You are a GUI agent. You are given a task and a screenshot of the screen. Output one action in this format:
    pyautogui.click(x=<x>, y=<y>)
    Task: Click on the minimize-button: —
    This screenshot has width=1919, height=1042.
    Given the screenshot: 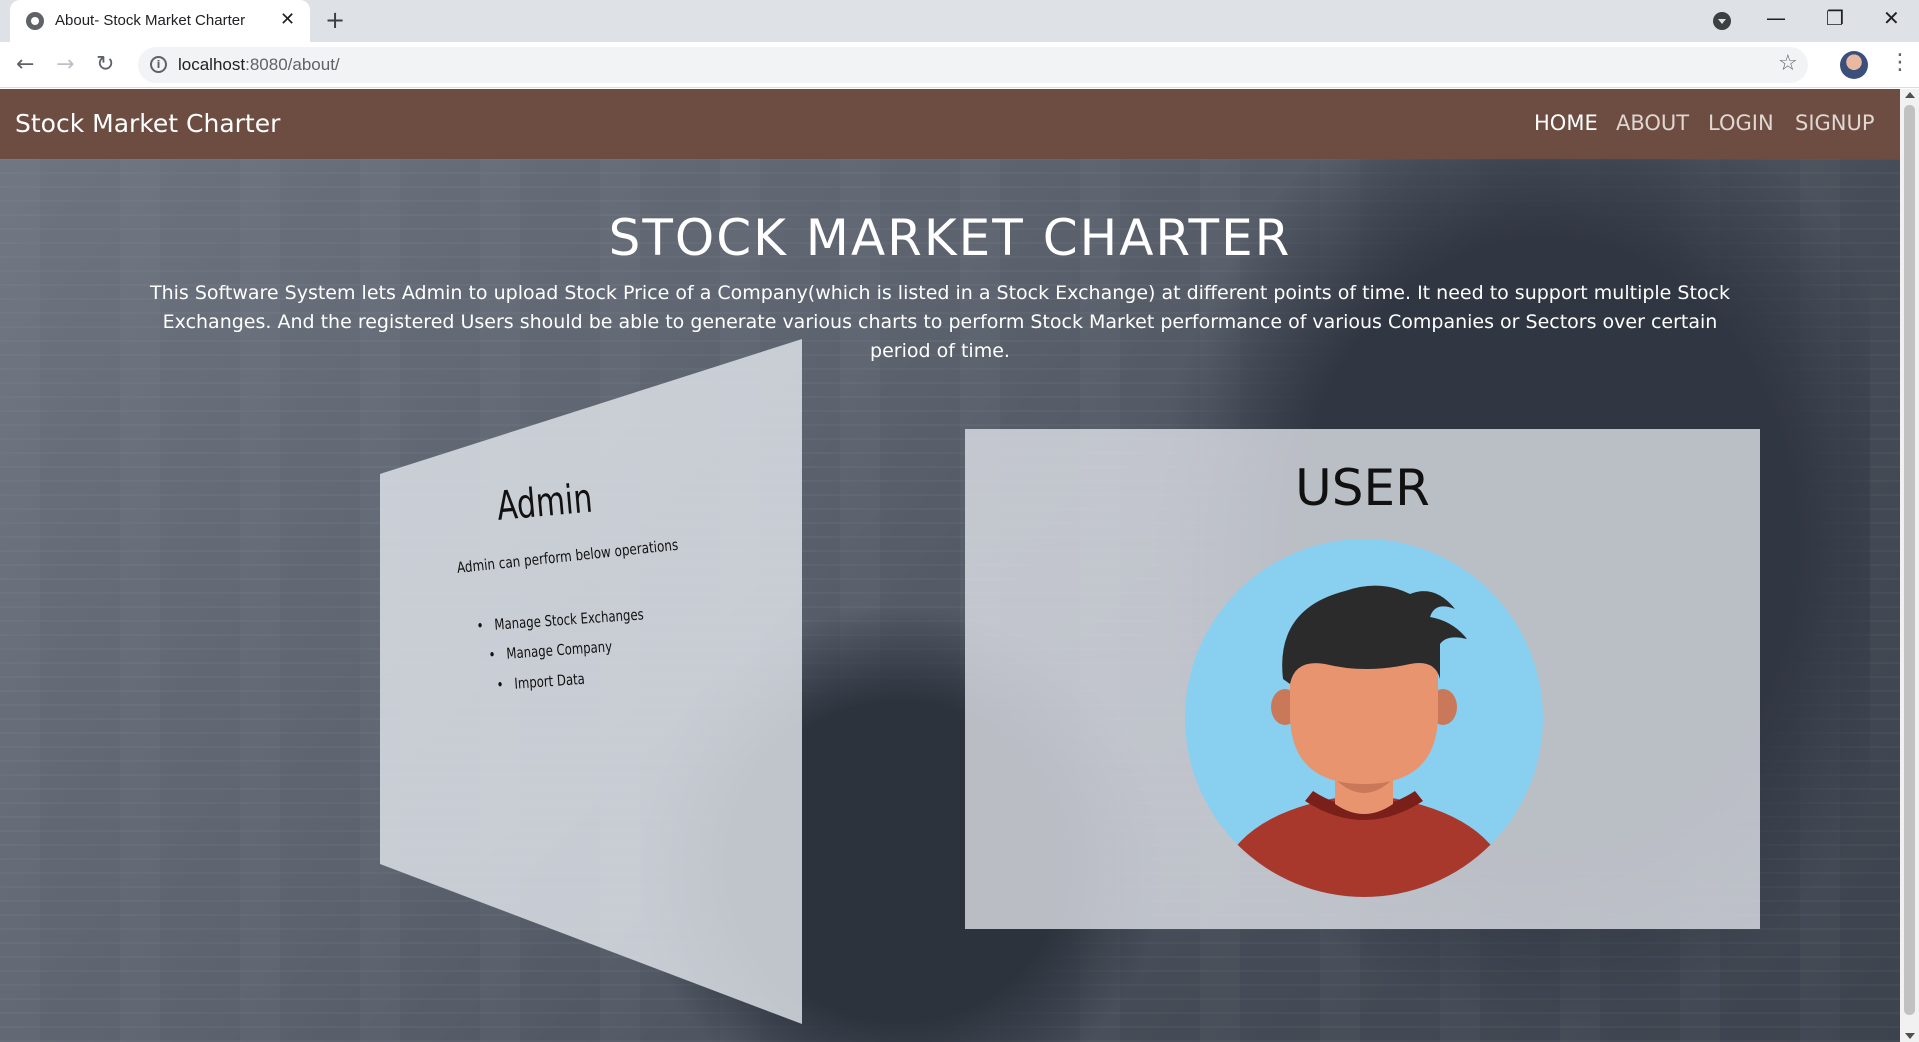 What is the action you would take?
    pyautogui.click(x=1776, y=18)
    